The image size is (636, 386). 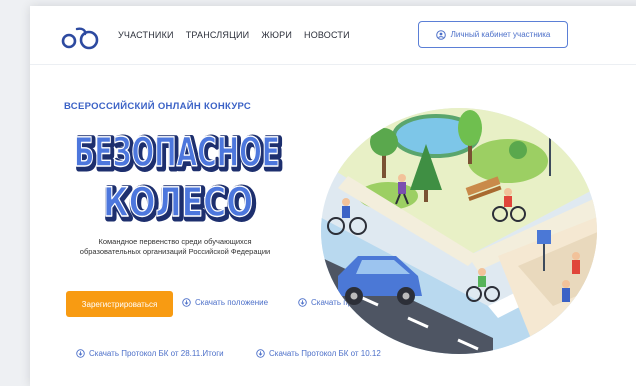 I want to click on title-line-1: БЕЗОПАСНОЕ, so click(x=177, y=153).